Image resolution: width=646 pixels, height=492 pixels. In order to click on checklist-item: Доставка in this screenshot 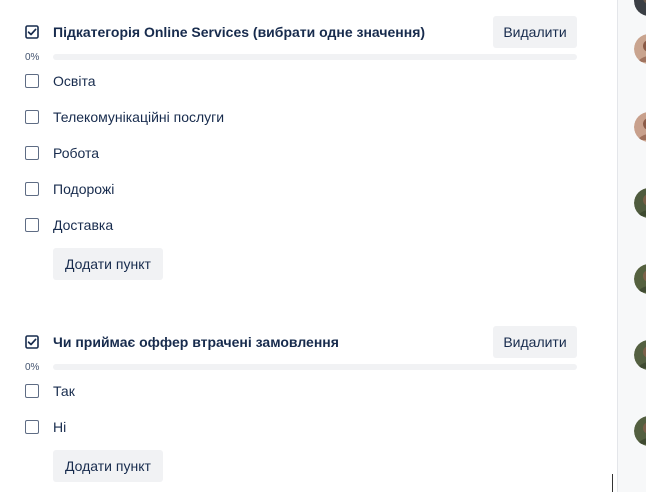, I will do `click(301, 228)`.